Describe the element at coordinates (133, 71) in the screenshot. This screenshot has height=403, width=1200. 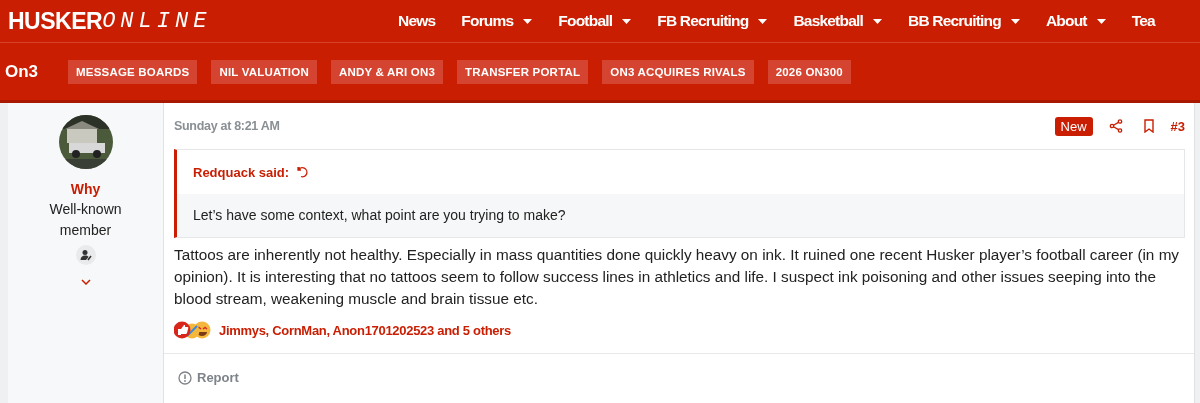
I see `subnav-link: MESSAGE BOARDS` at that location.